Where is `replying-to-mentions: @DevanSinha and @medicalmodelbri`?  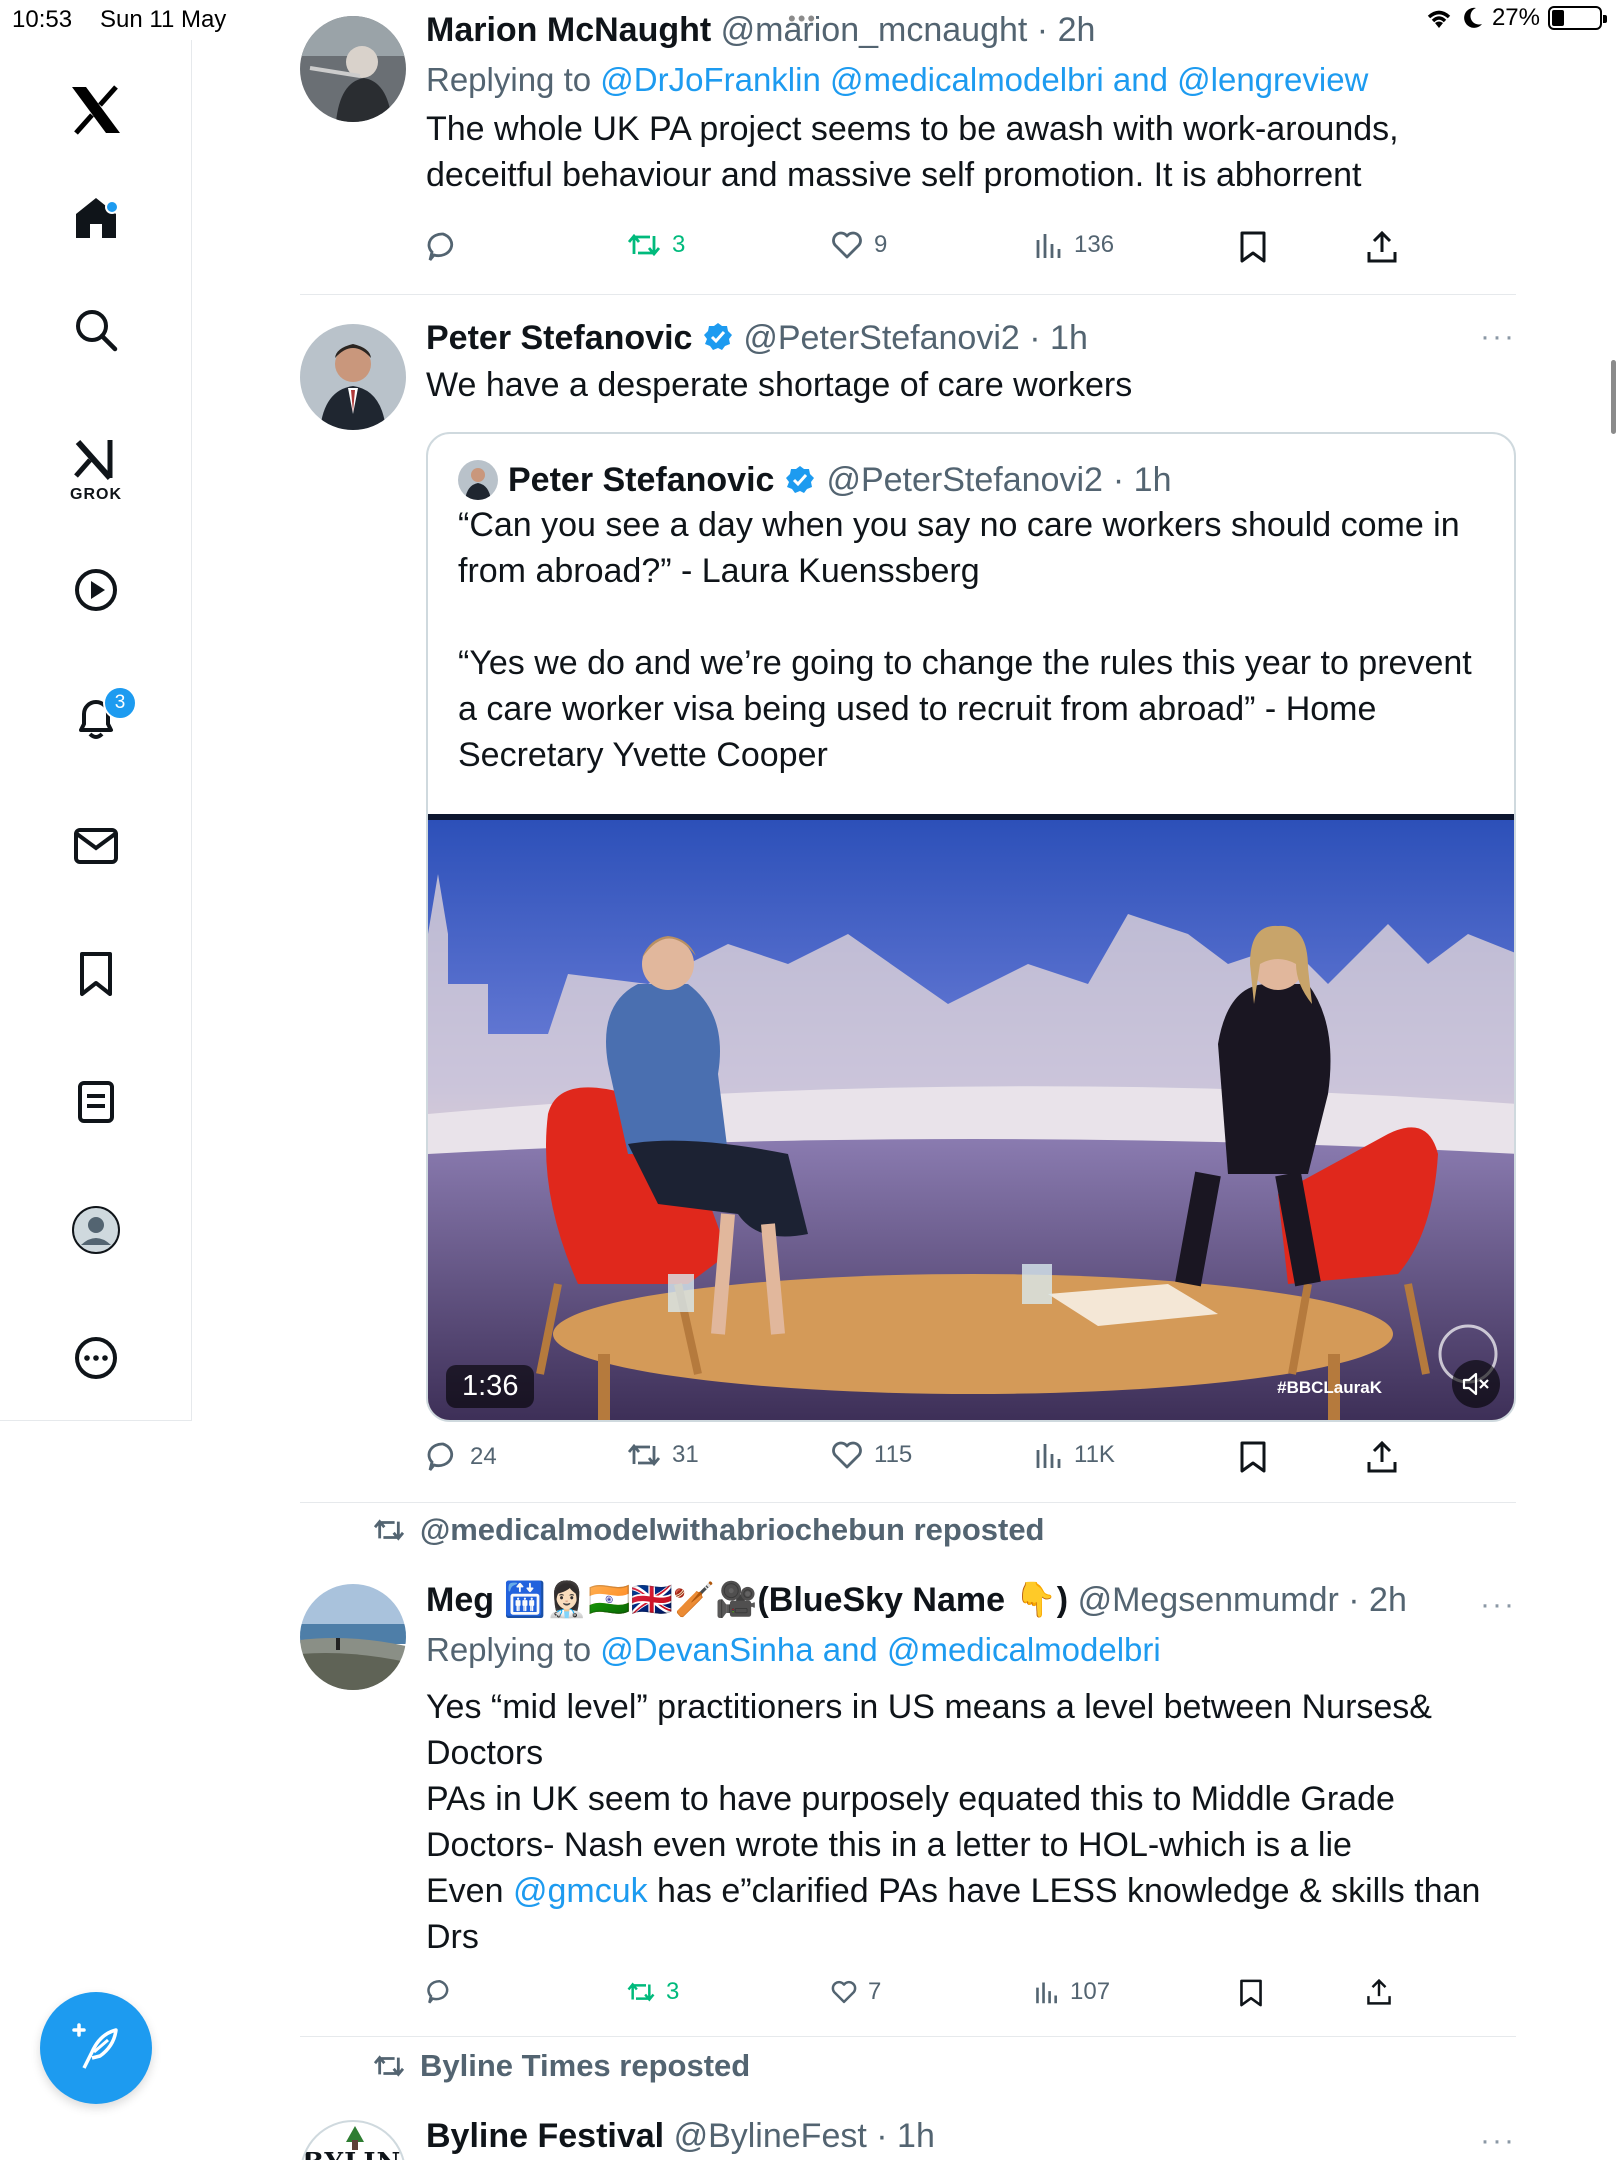
replying-to-mentions: @DevanSinha and @medicalmodelbri is located at coordinates (880, 1649).